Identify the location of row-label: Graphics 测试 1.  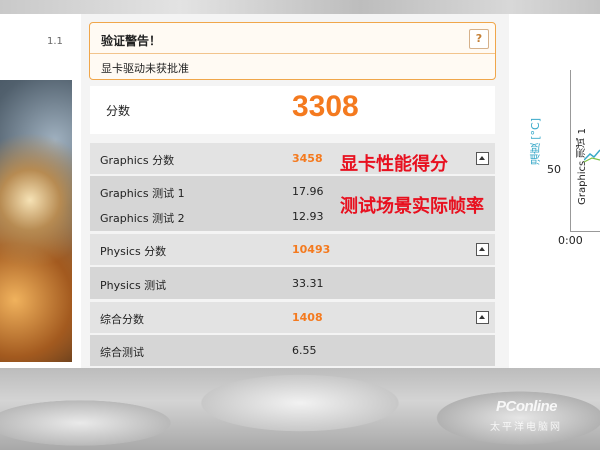
(142, 193).